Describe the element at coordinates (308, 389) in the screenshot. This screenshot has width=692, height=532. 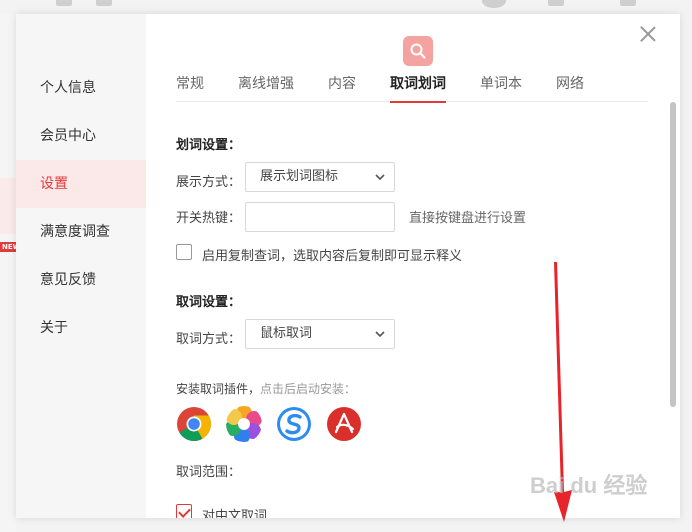
I see `plugin-install-sub: 点击后启动安装：` at that location.